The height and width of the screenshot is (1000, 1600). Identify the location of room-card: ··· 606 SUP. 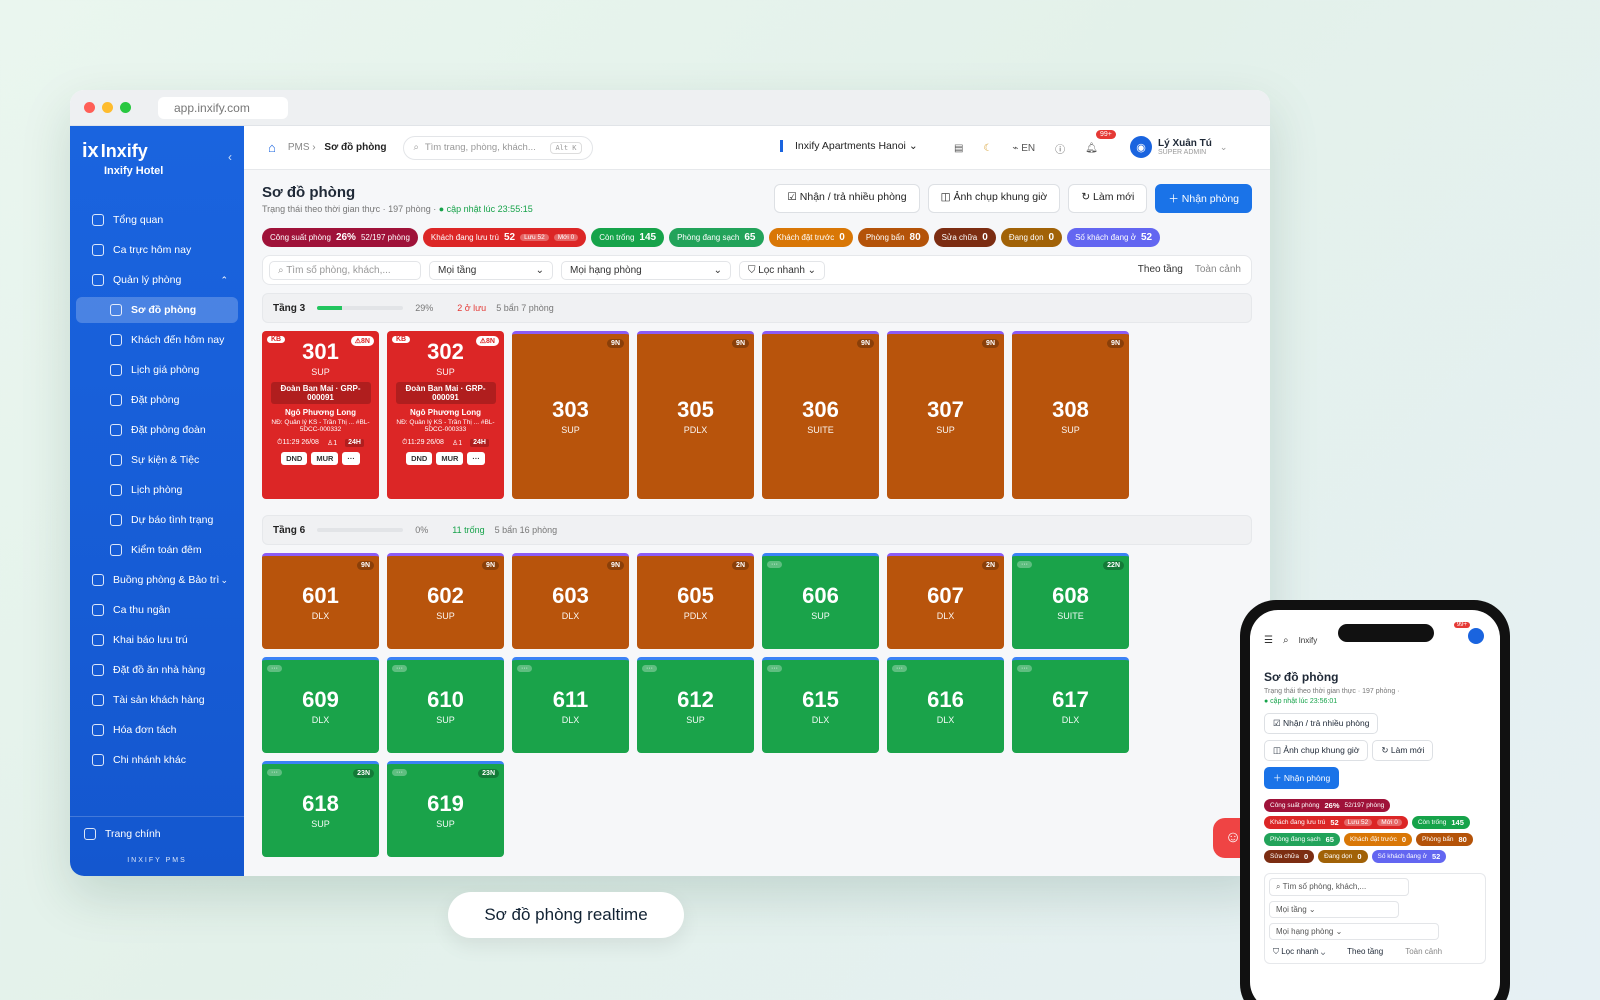
(820, 601).